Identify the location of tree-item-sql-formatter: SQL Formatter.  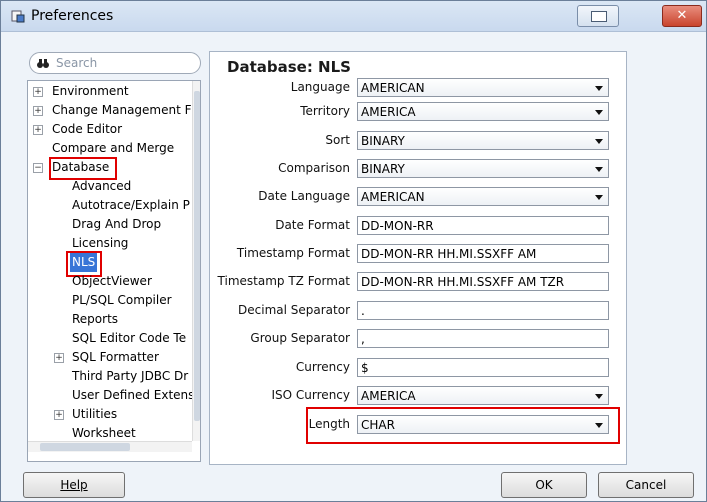
(115, 357).